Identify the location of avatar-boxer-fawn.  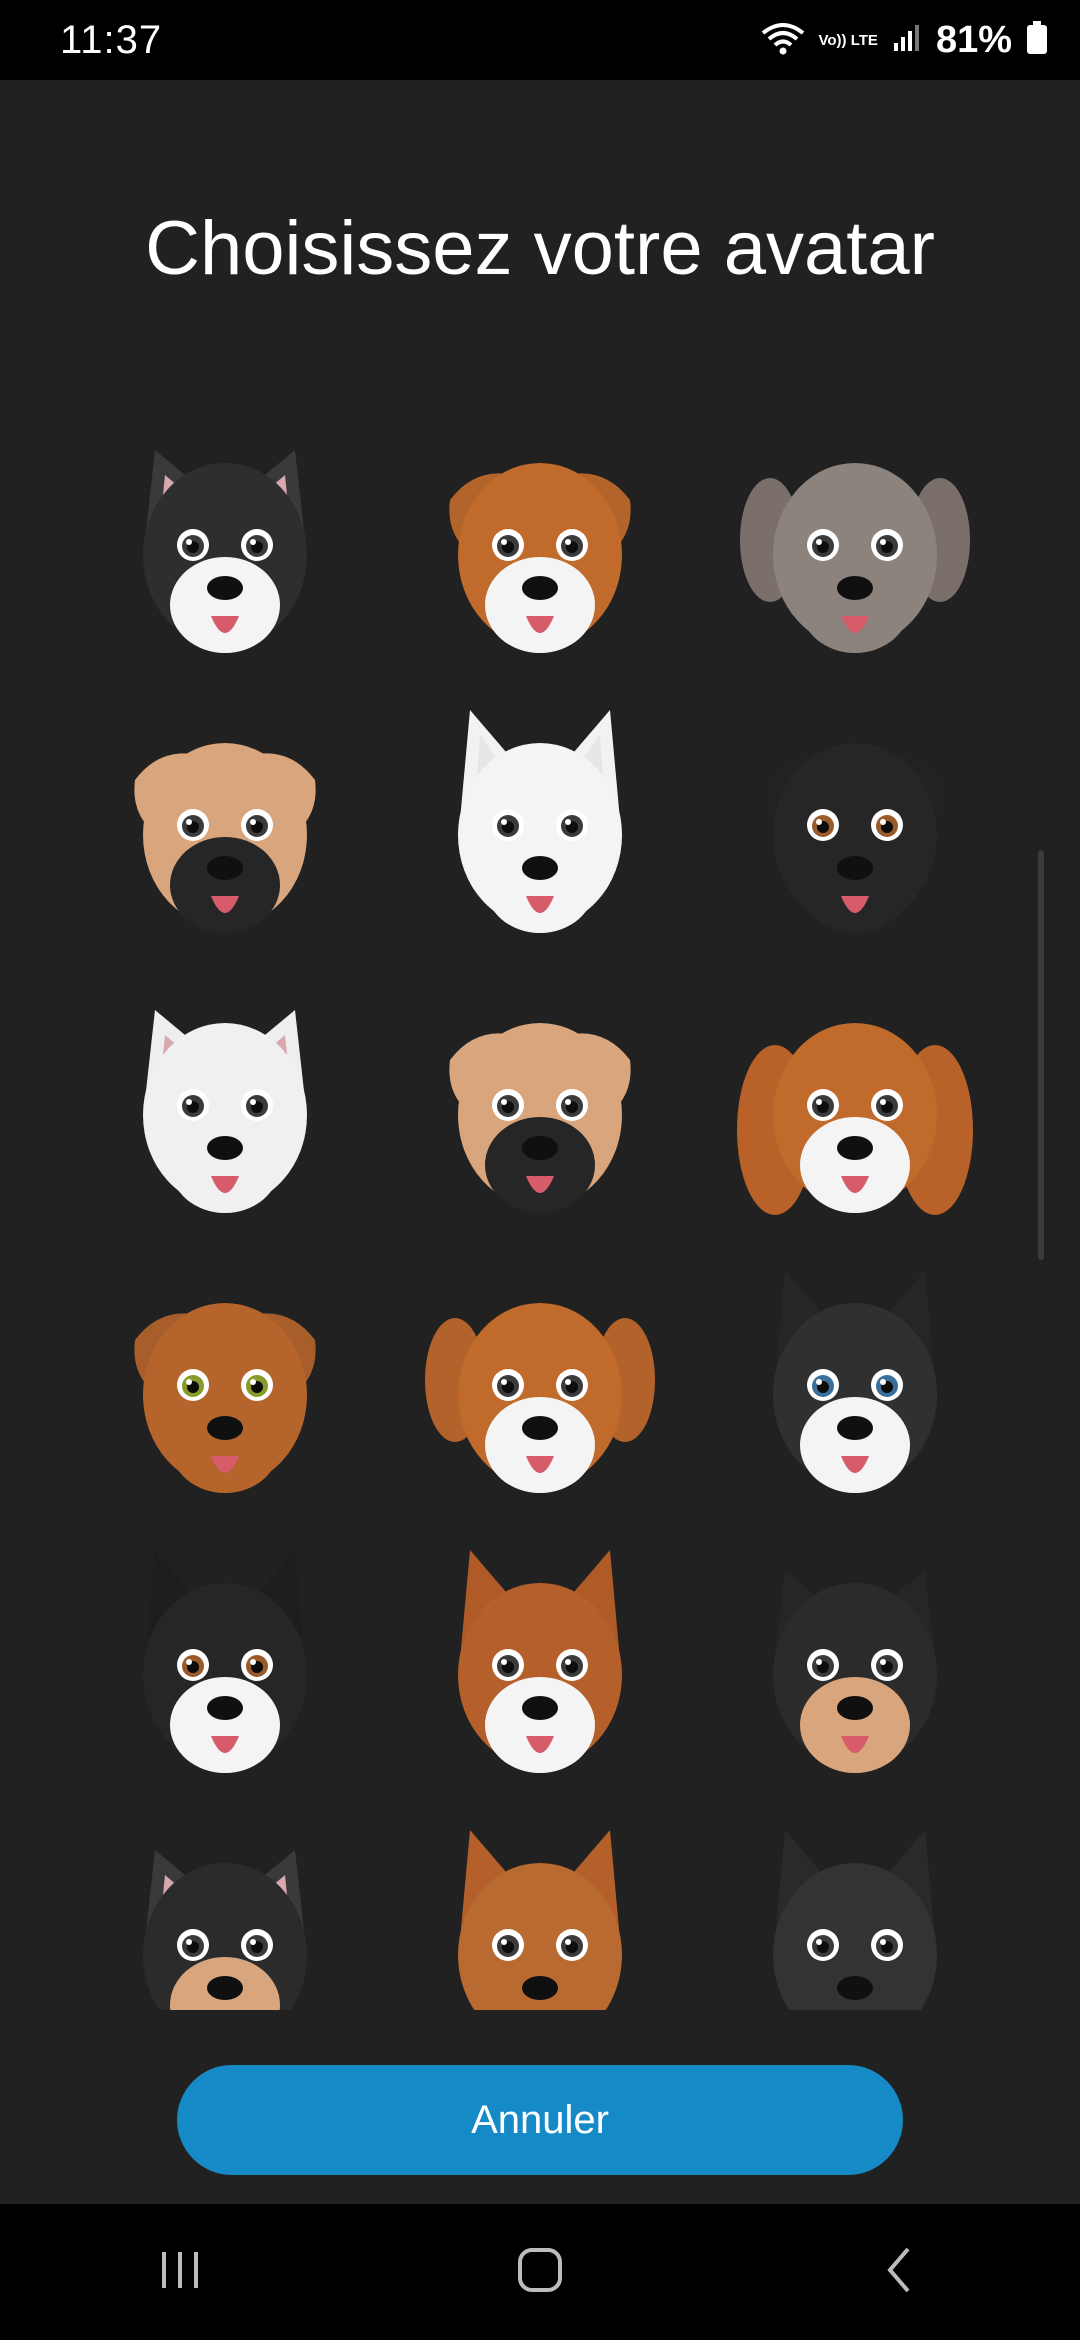
(539, 550).